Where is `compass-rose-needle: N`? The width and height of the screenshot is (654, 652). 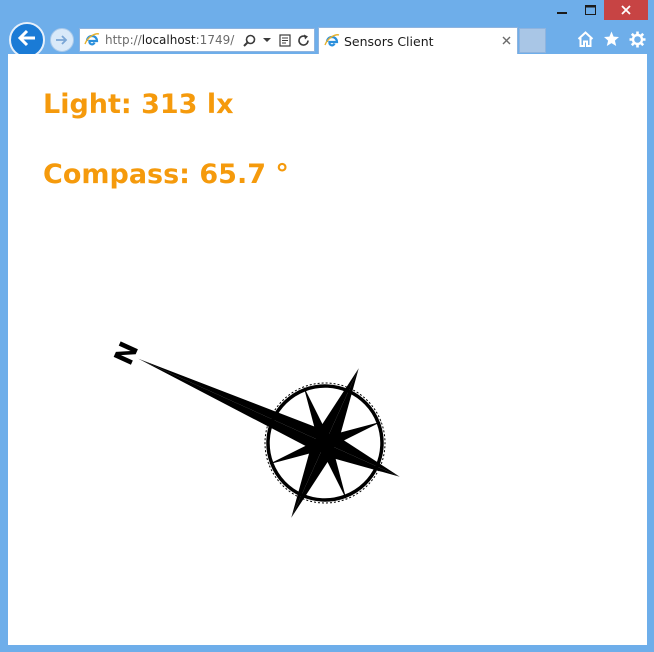
compass-rose-needle: N is located at coordinates (253, 427).